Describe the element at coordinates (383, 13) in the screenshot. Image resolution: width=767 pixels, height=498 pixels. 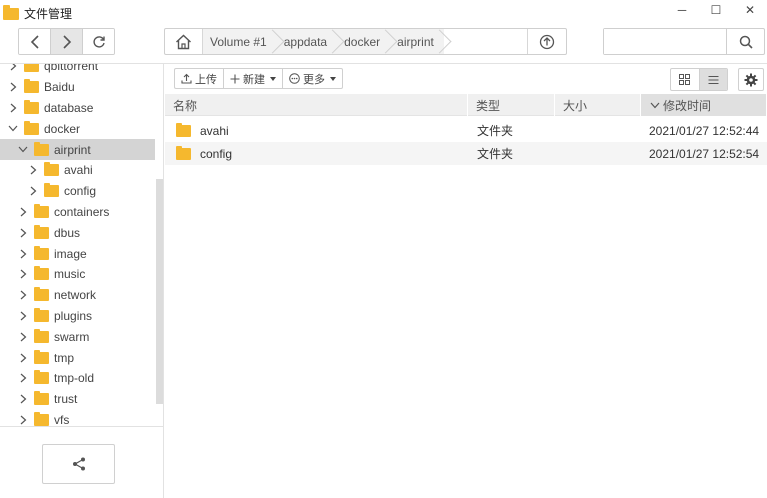
I see `title-bar: 文件管理 ─ ☐ ✕` at that location.